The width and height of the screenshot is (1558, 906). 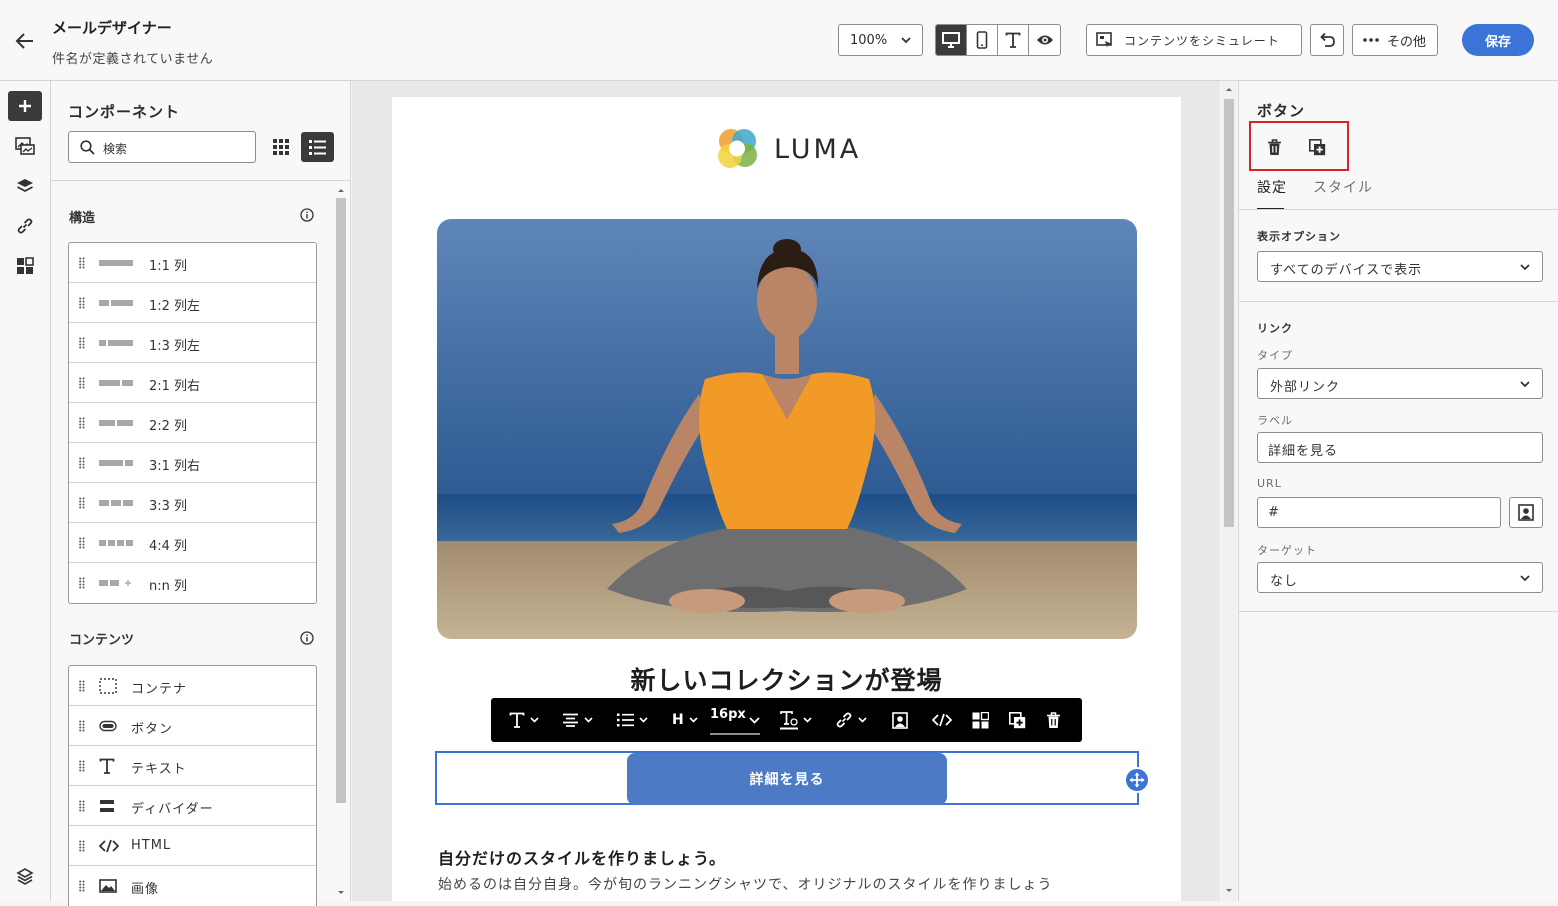 I want to click on layers-bottom-button, so click(x=25, y=876).